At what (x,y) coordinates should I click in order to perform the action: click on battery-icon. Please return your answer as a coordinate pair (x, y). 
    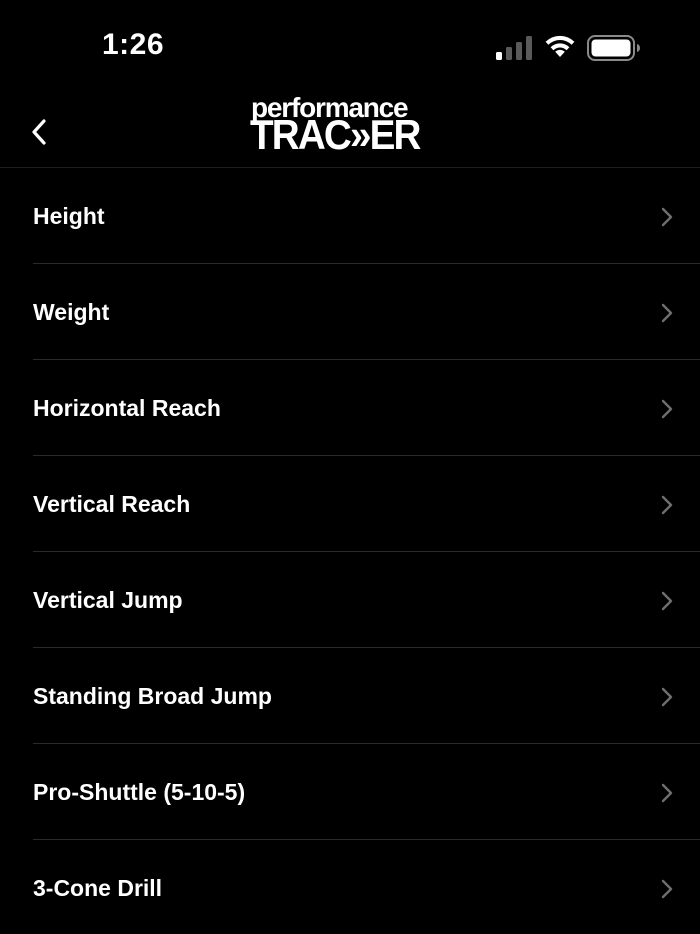
    Looking at the image, I should click on (613, 48).